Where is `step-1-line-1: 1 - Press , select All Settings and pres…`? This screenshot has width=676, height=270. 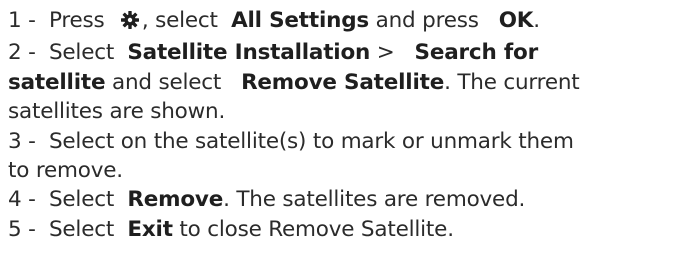
step-1-line-1: 1 - Press , select All Settings and pres… is located at coordinates (342, 22).